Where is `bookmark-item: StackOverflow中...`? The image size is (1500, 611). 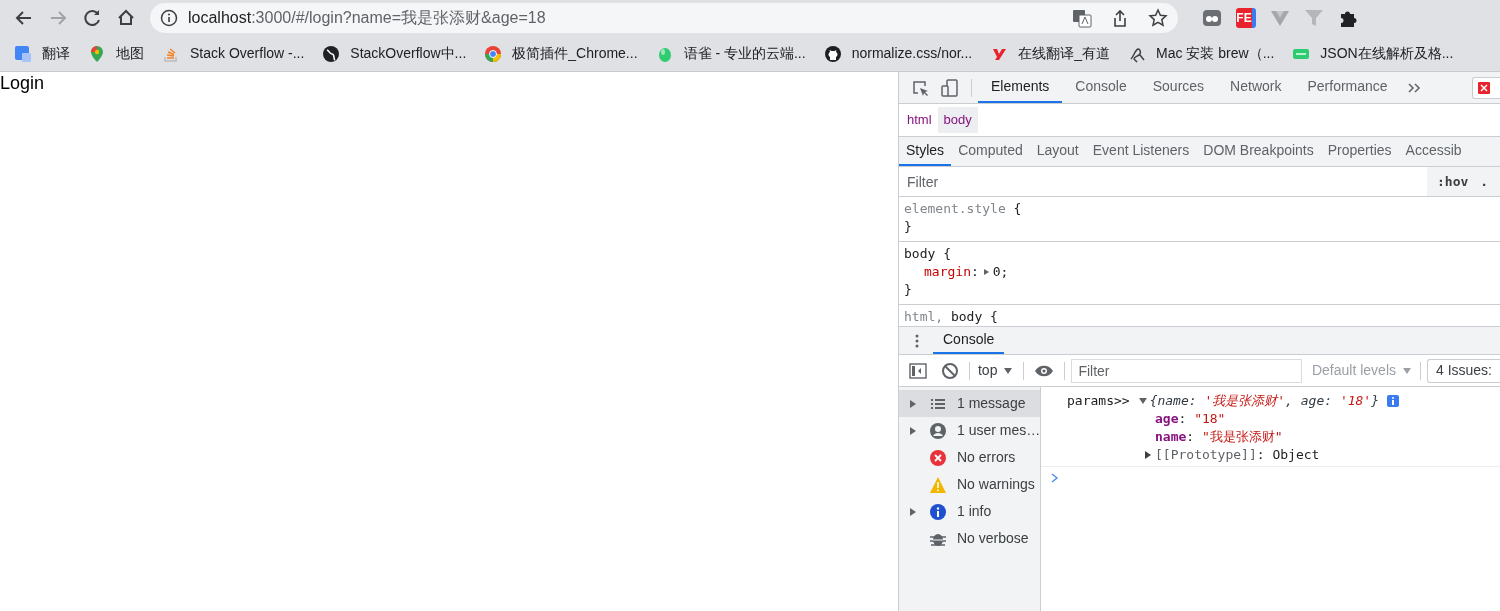 bookmark-item: StackOverflow中... is located at coordinates (394, 53).